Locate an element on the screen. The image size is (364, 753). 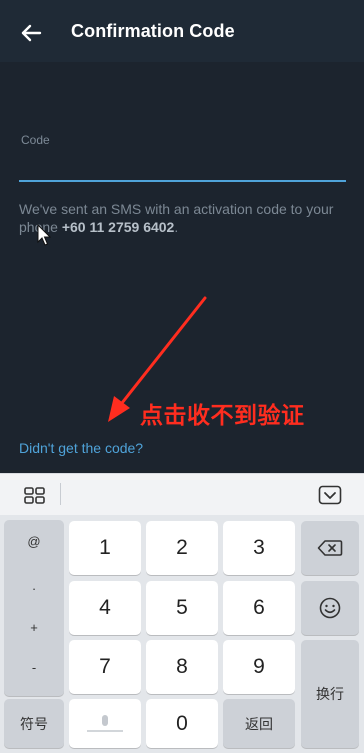
symbols-key: 符号 is located at coordinates (34, 723).